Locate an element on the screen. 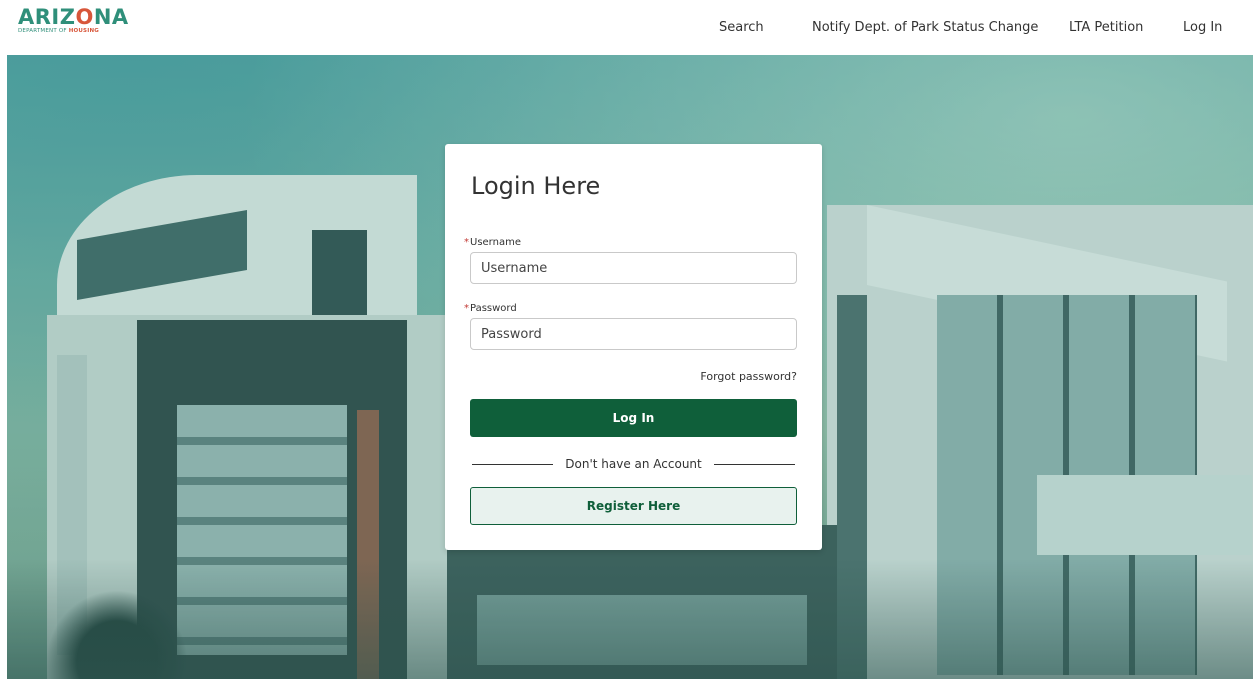  register-button: Register Here is located at coordinates (633, 506).